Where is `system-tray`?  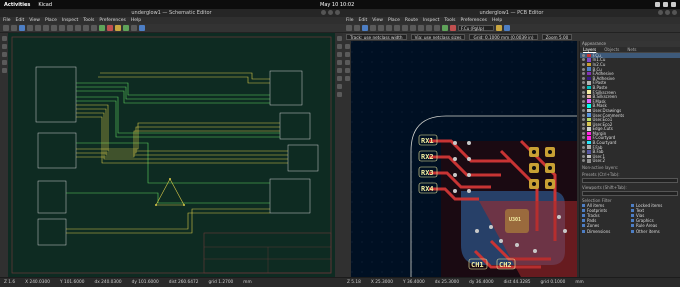 system-tray is located at coordinates (665, 4).